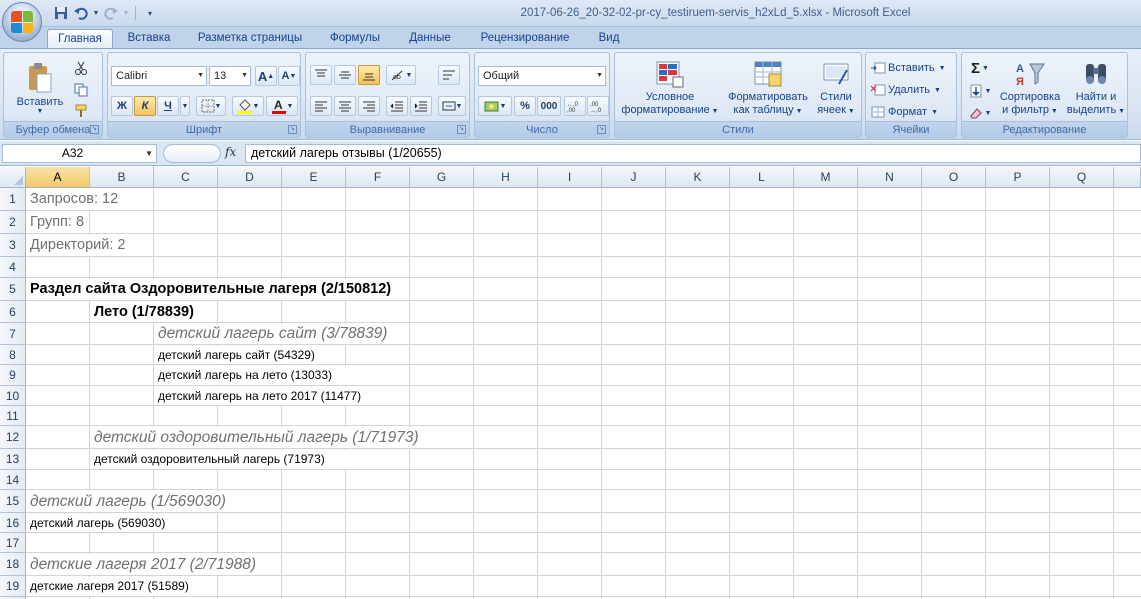 This screenshot has height=599, width=1141. What do you see at coordinates (89, 199) in the screenshot?
I see `cell-A1: Запросов: 12` at bounding box center [89, 199].